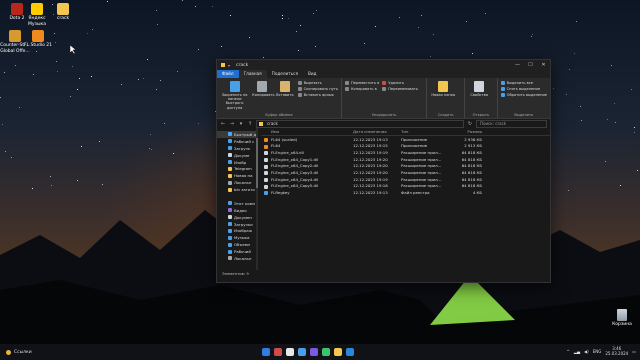  I want to click on clock: 3:46 25.03.2024, so click(616, 351).